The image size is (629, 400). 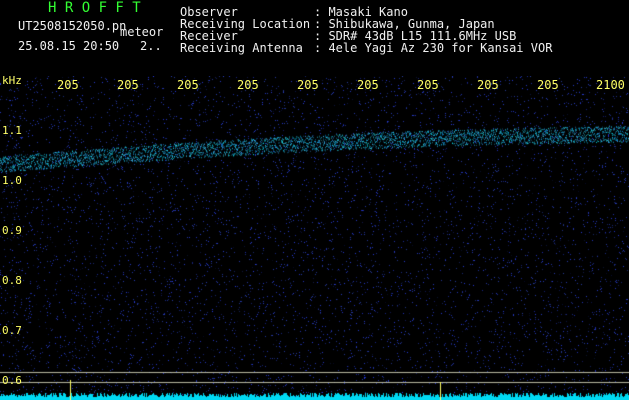 I want to click on y-tick-label: 0.8, so click(x=12, y=280).